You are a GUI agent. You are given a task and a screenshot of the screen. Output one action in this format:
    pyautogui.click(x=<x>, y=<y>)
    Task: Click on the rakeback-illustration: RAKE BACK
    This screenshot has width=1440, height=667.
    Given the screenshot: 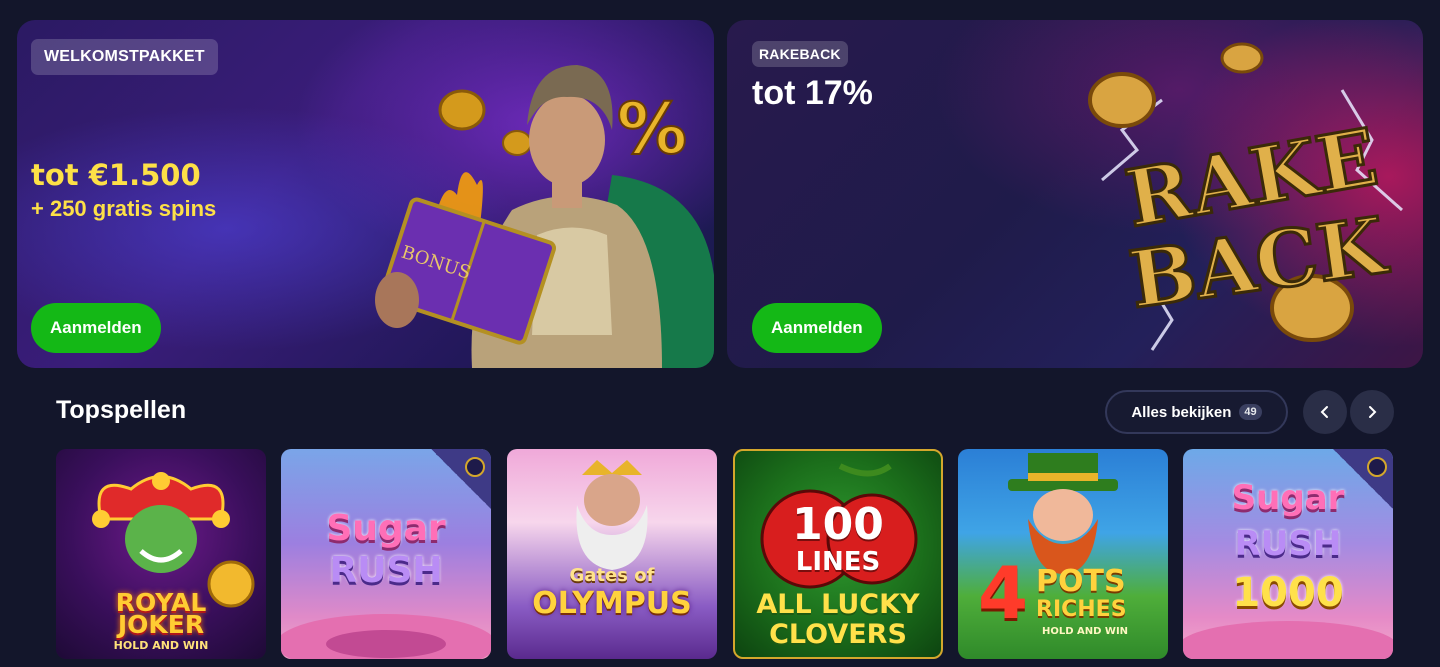 What is the action you would take?
    pyautogui.click(x=1245, y=196)
    